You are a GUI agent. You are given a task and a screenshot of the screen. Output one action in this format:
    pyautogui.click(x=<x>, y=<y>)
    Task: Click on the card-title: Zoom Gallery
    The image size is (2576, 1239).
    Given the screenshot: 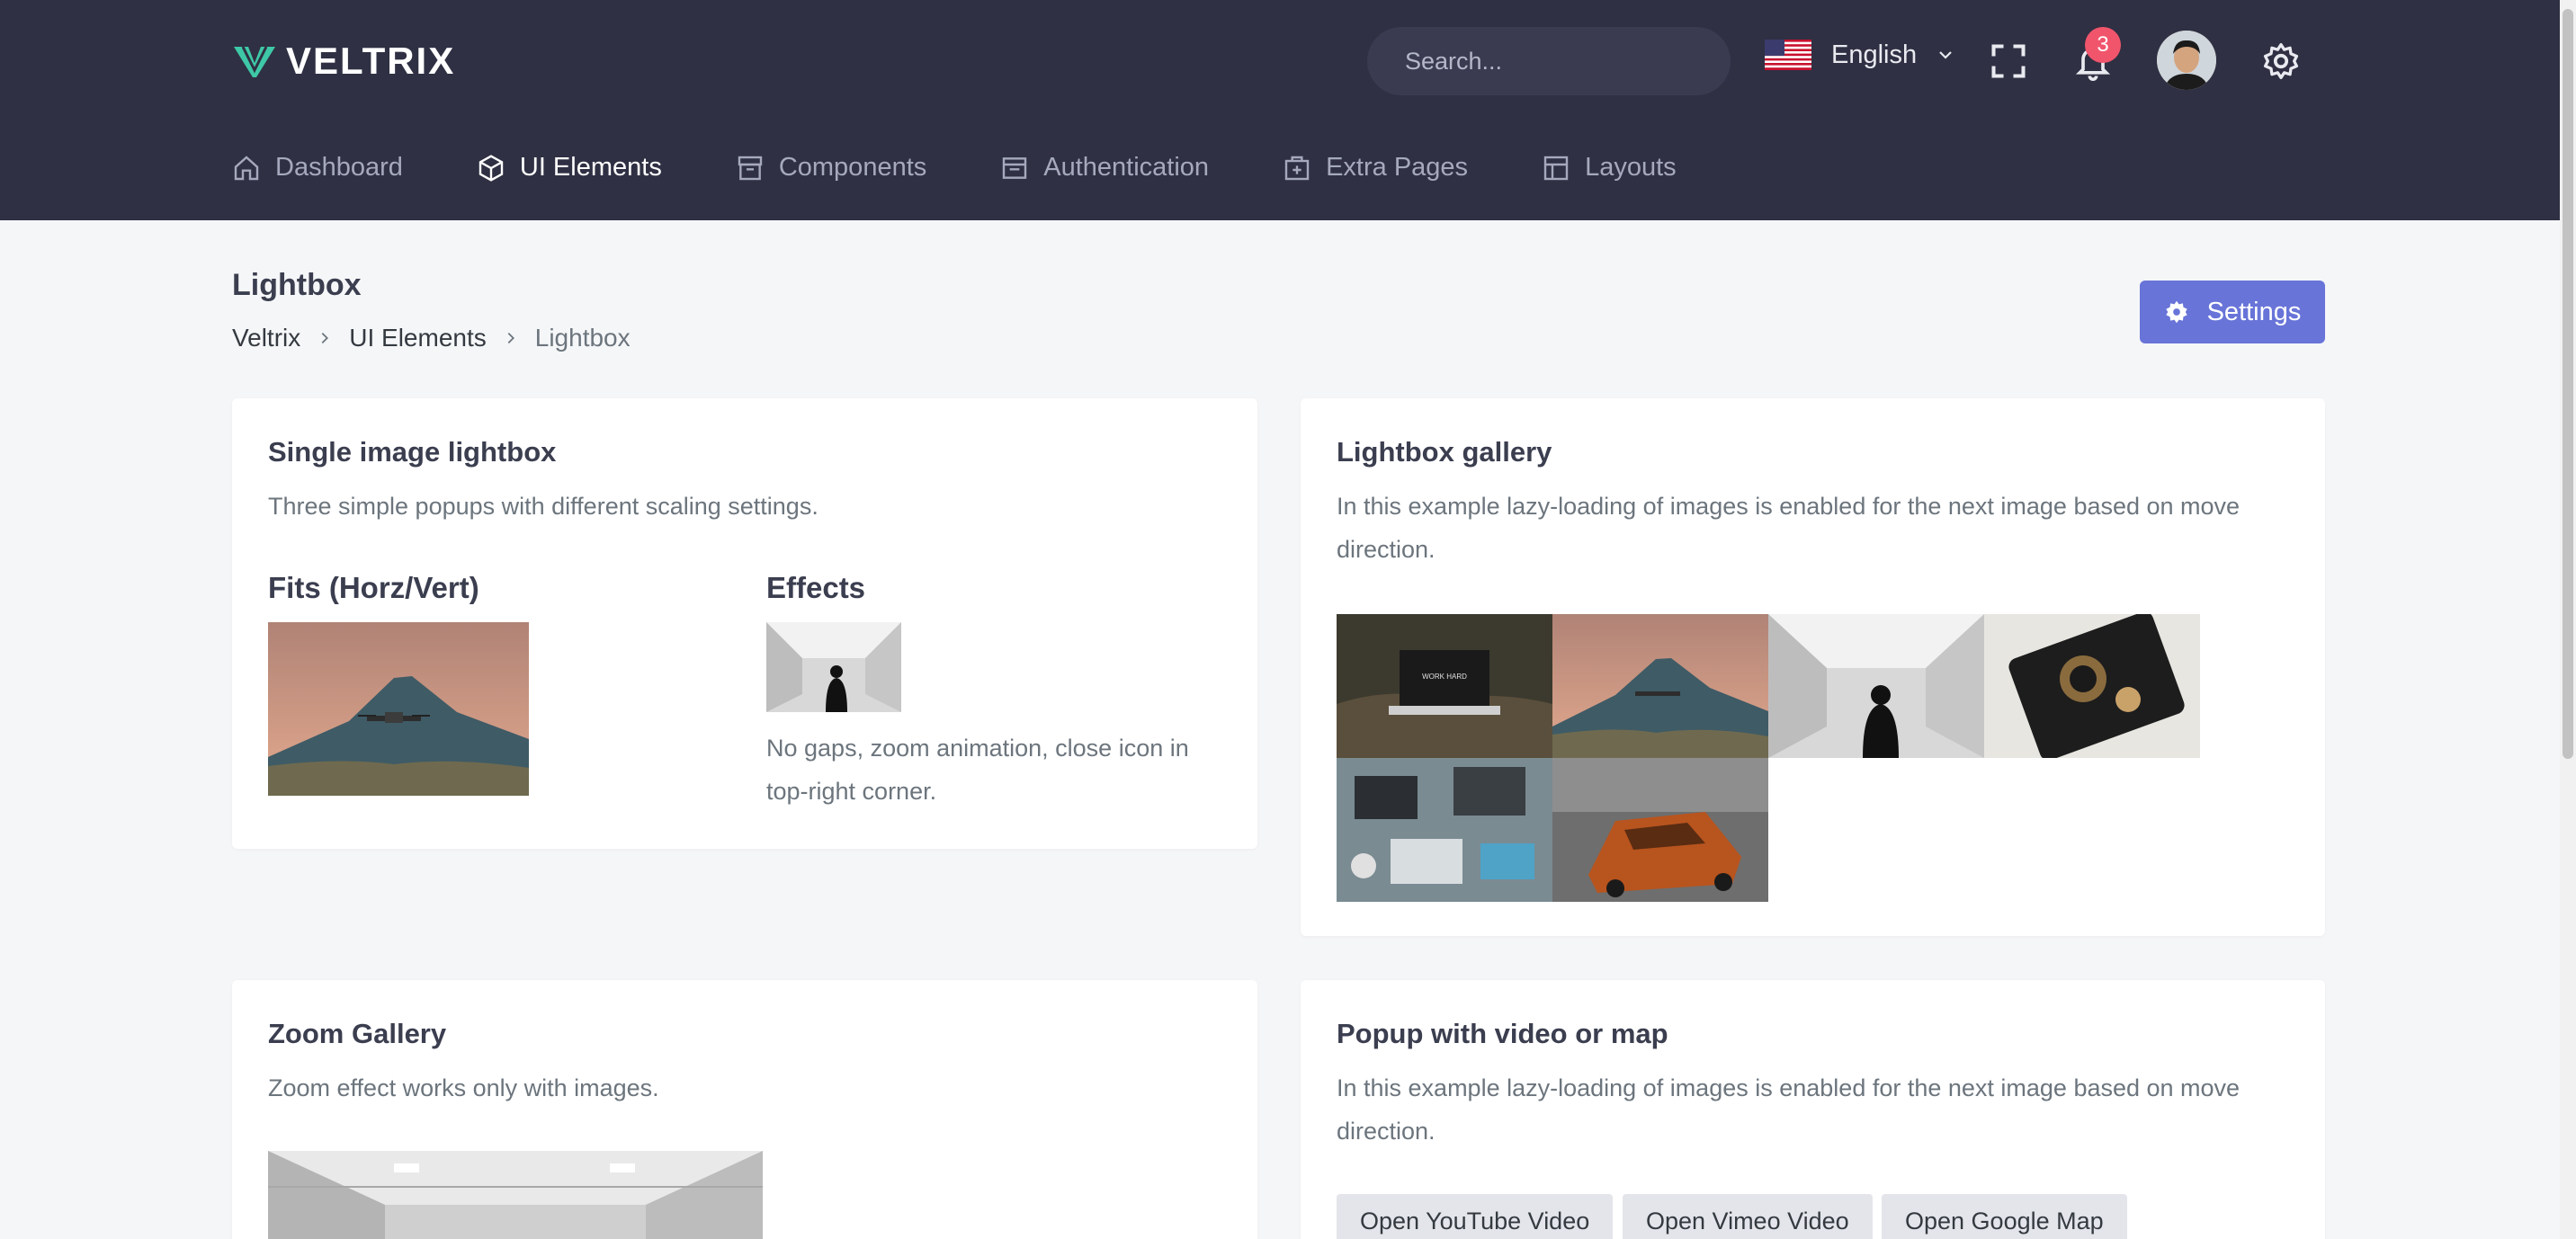 What is the action you would take?
    pyautogui.click(x=357, y=1033)
    